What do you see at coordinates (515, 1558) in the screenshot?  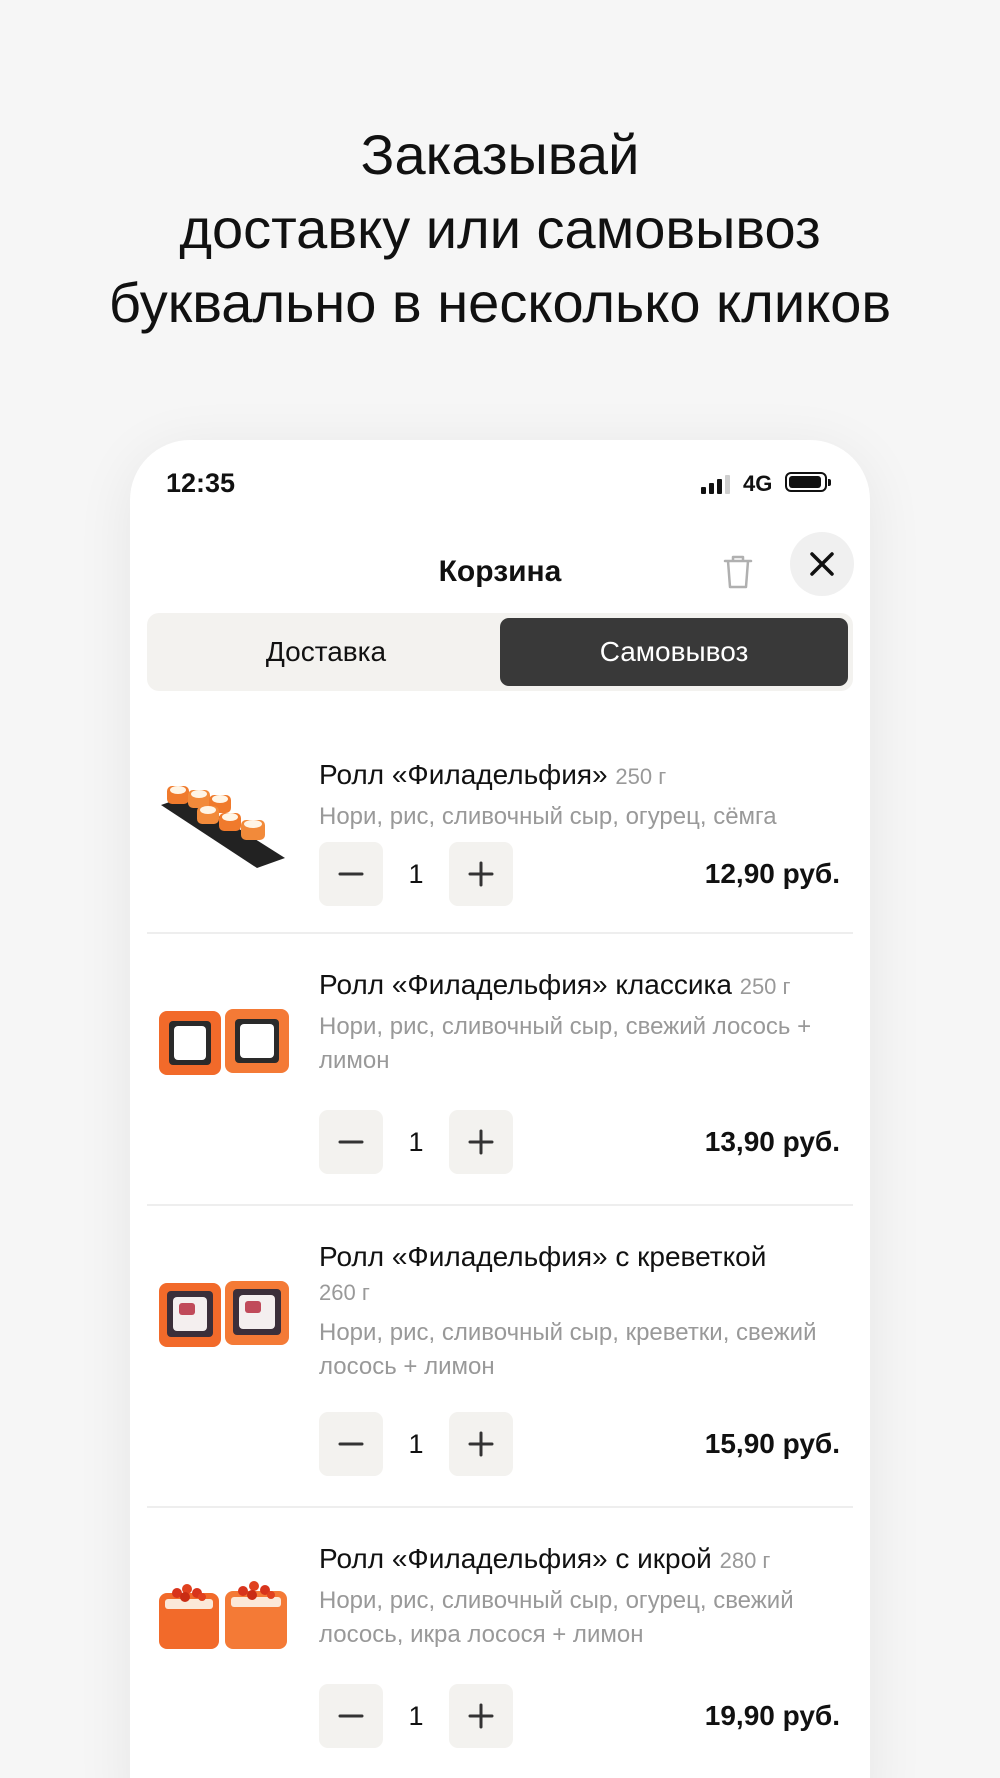 I see `item-name: Ролл «Филадельфия» с икрой` at bounding box center [515, 1558].